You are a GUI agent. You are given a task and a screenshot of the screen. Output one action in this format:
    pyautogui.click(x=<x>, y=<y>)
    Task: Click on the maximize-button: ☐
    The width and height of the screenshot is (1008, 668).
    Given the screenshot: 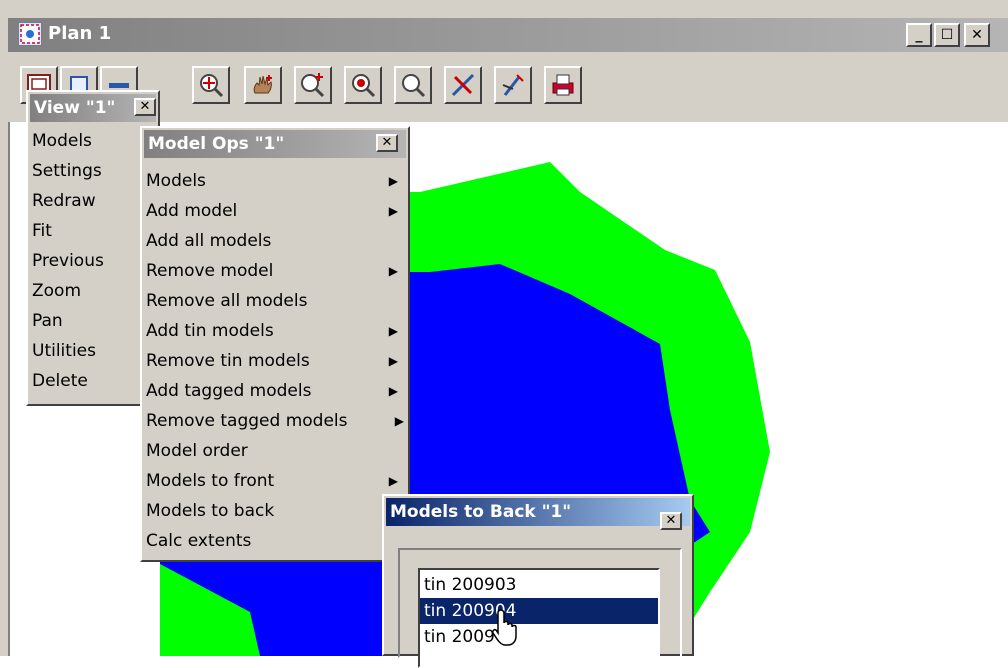 What is the action you would take?
    pyautogui.click(x=947, y=35)
    